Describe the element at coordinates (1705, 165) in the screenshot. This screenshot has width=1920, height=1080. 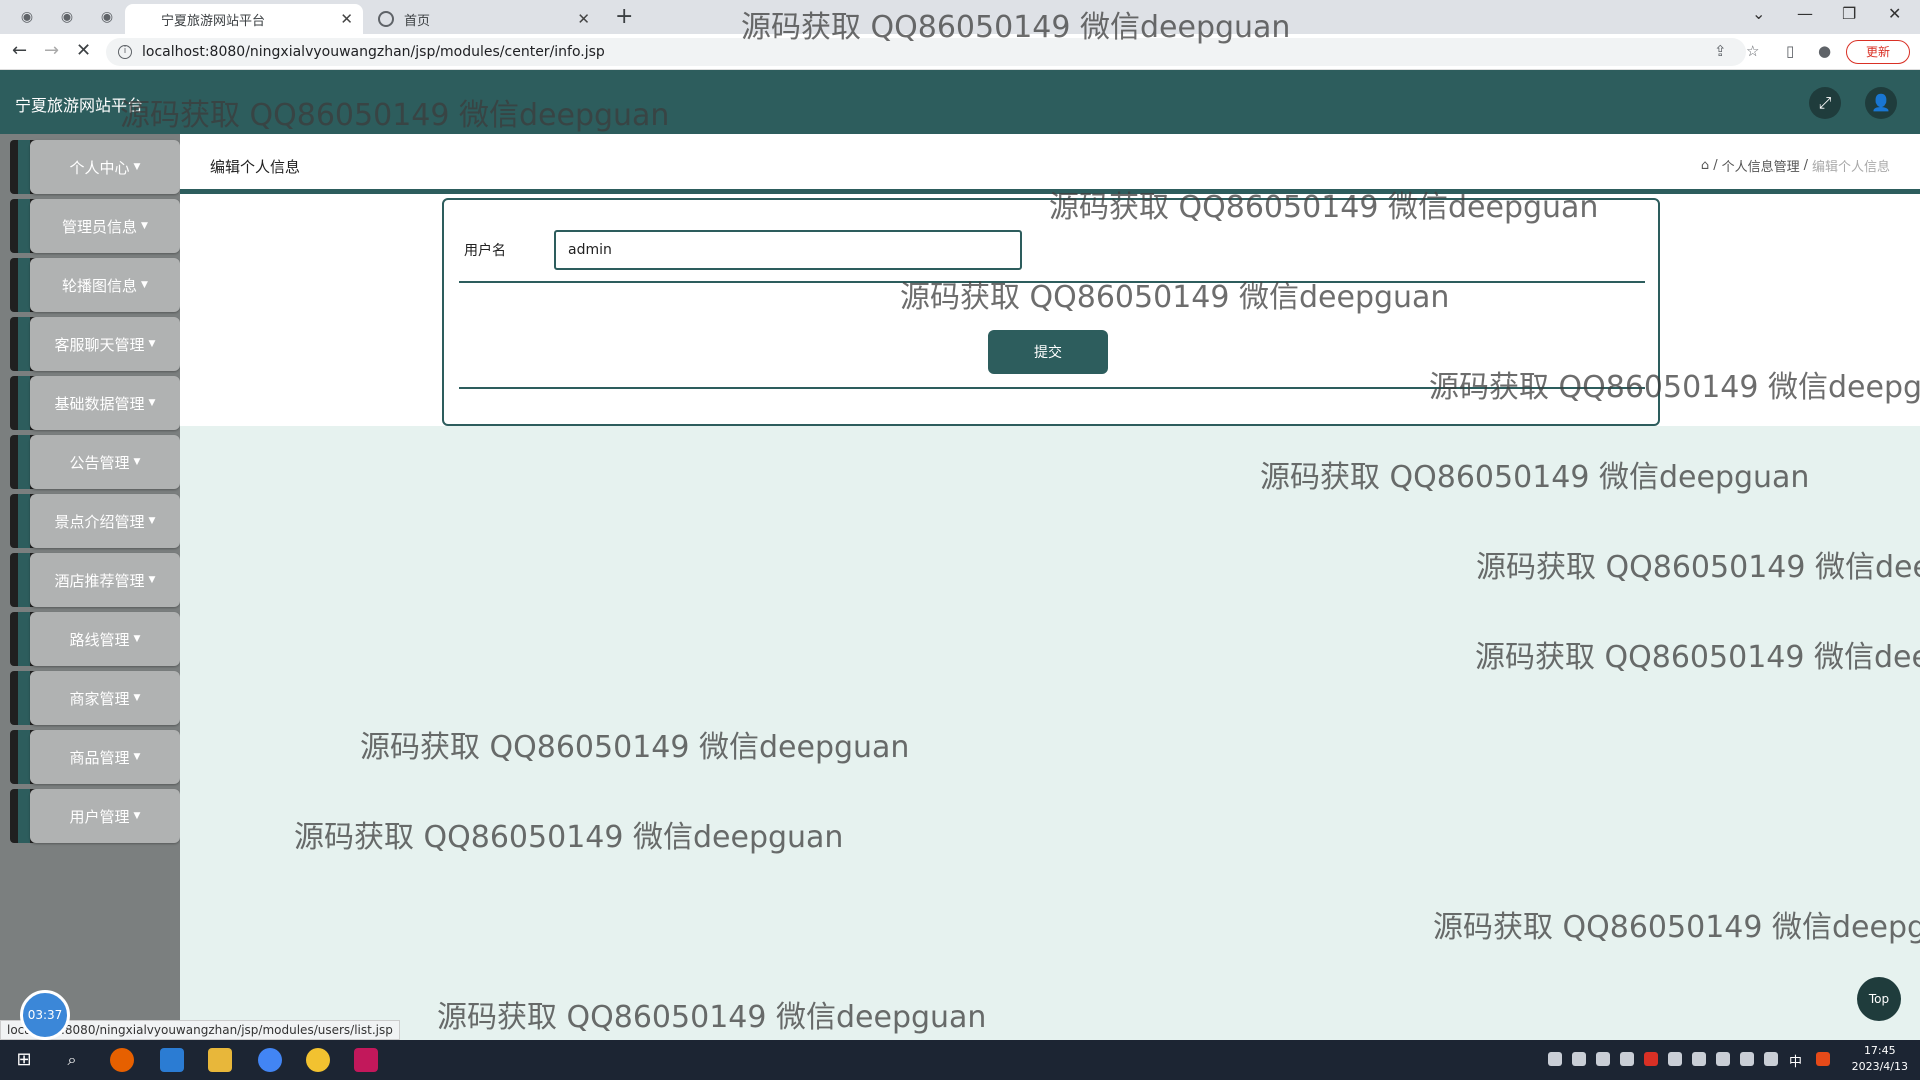
I see `home-icon: ⌂` at that location.